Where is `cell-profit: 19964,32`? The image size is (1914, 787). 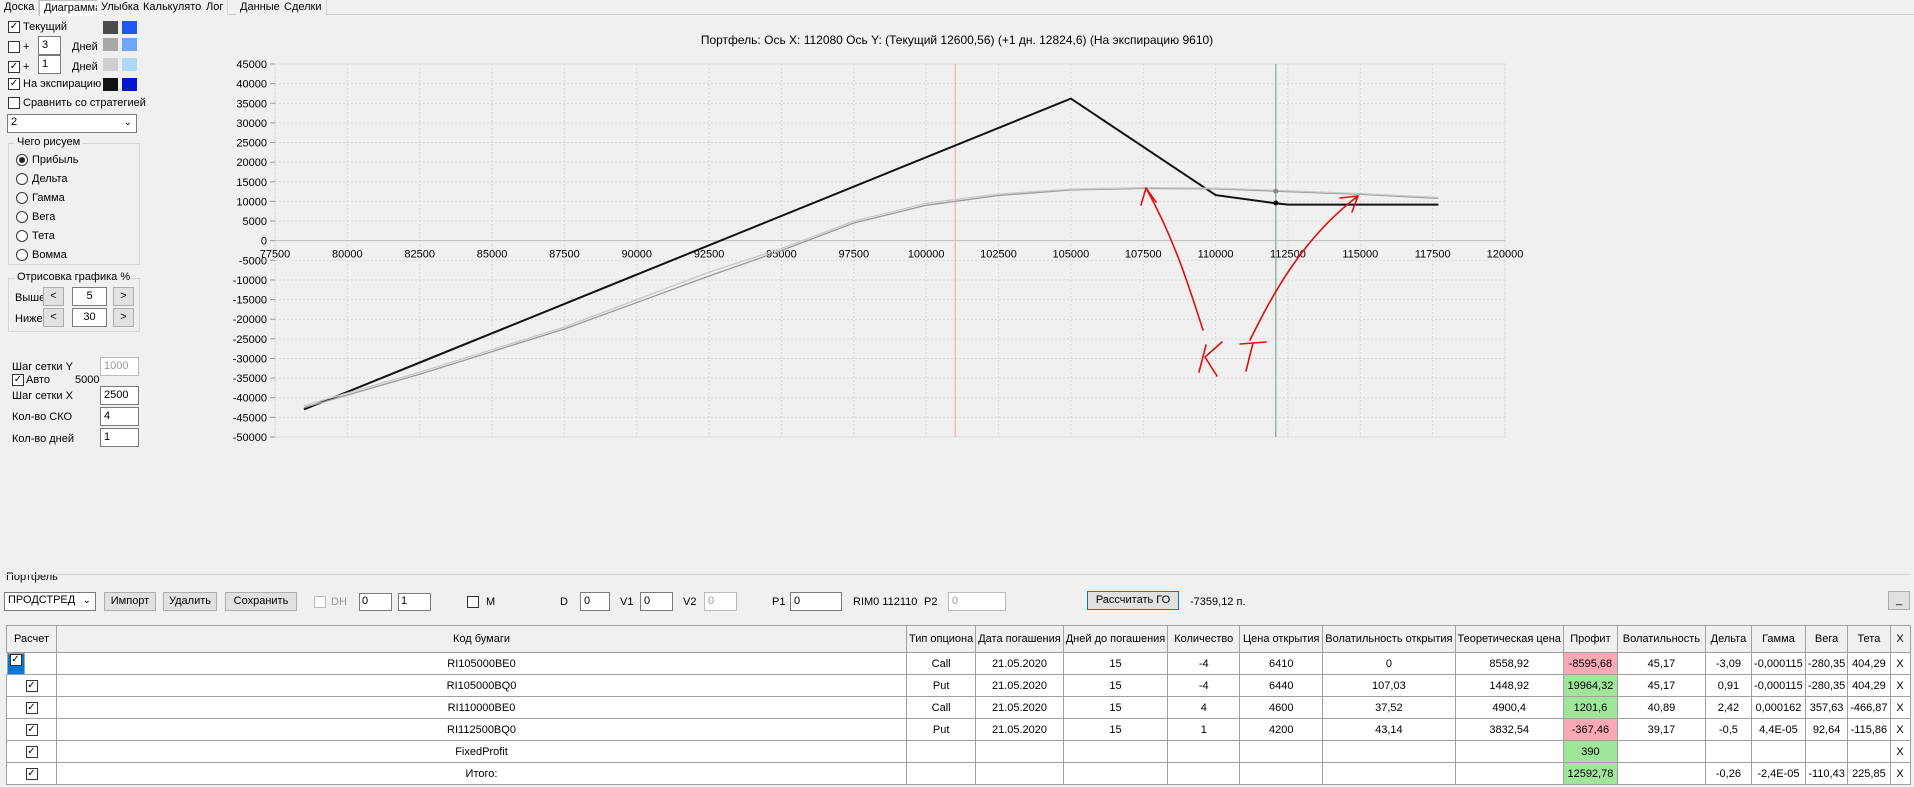
cell-profit: 19964,32 is located at coordinates (1590, 685).